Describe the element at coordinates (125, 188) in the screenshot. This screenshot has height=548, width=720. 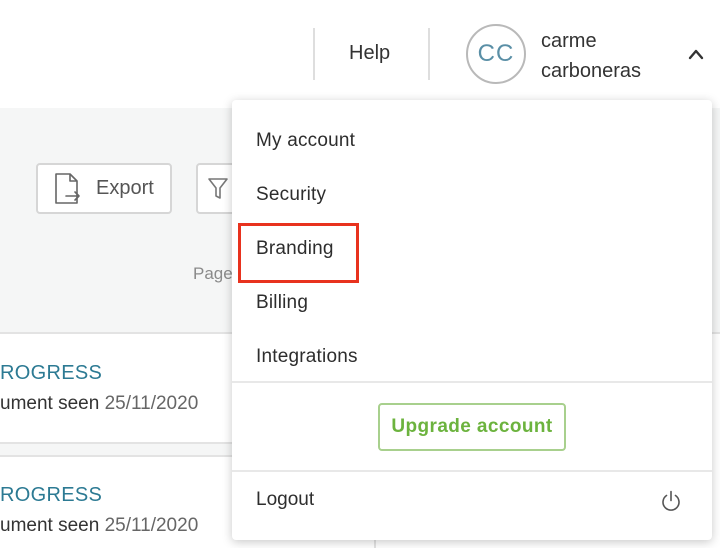
I see `export-label: Export` at that location.